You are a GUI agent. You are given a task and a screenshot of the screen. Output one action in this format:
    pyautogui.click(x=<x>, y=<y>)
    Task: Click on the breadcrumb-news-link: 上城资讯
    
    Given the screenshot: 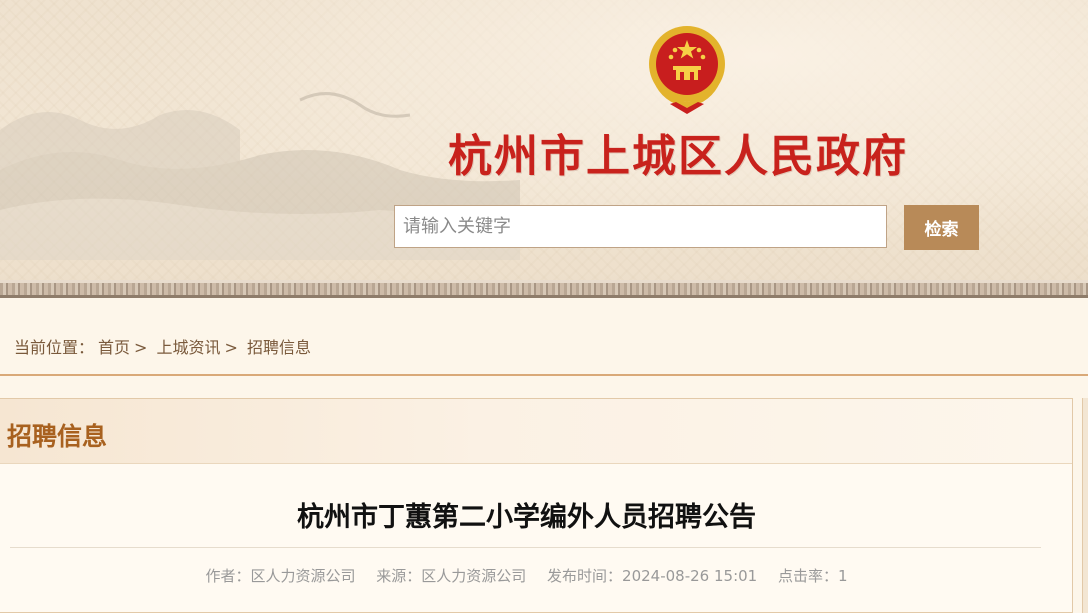 What is the action you would take?
    pyautogui.click(x=189, y=347)
    